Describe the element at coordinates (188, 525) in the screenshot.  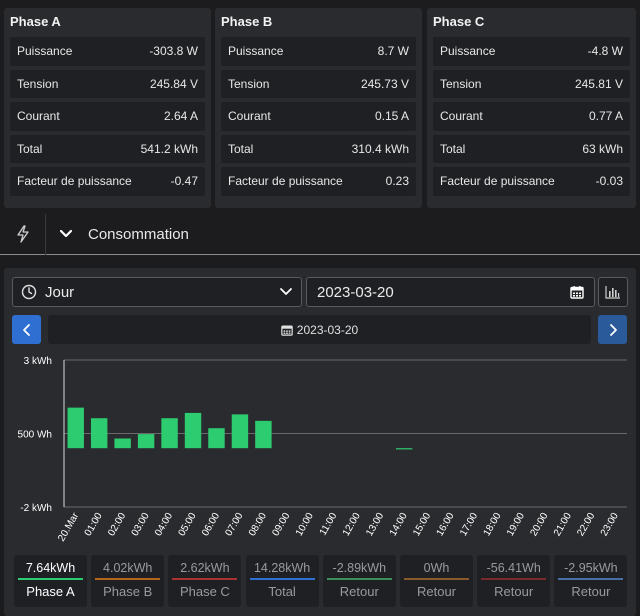
I see `x-tick-label: 05:00` at that location.